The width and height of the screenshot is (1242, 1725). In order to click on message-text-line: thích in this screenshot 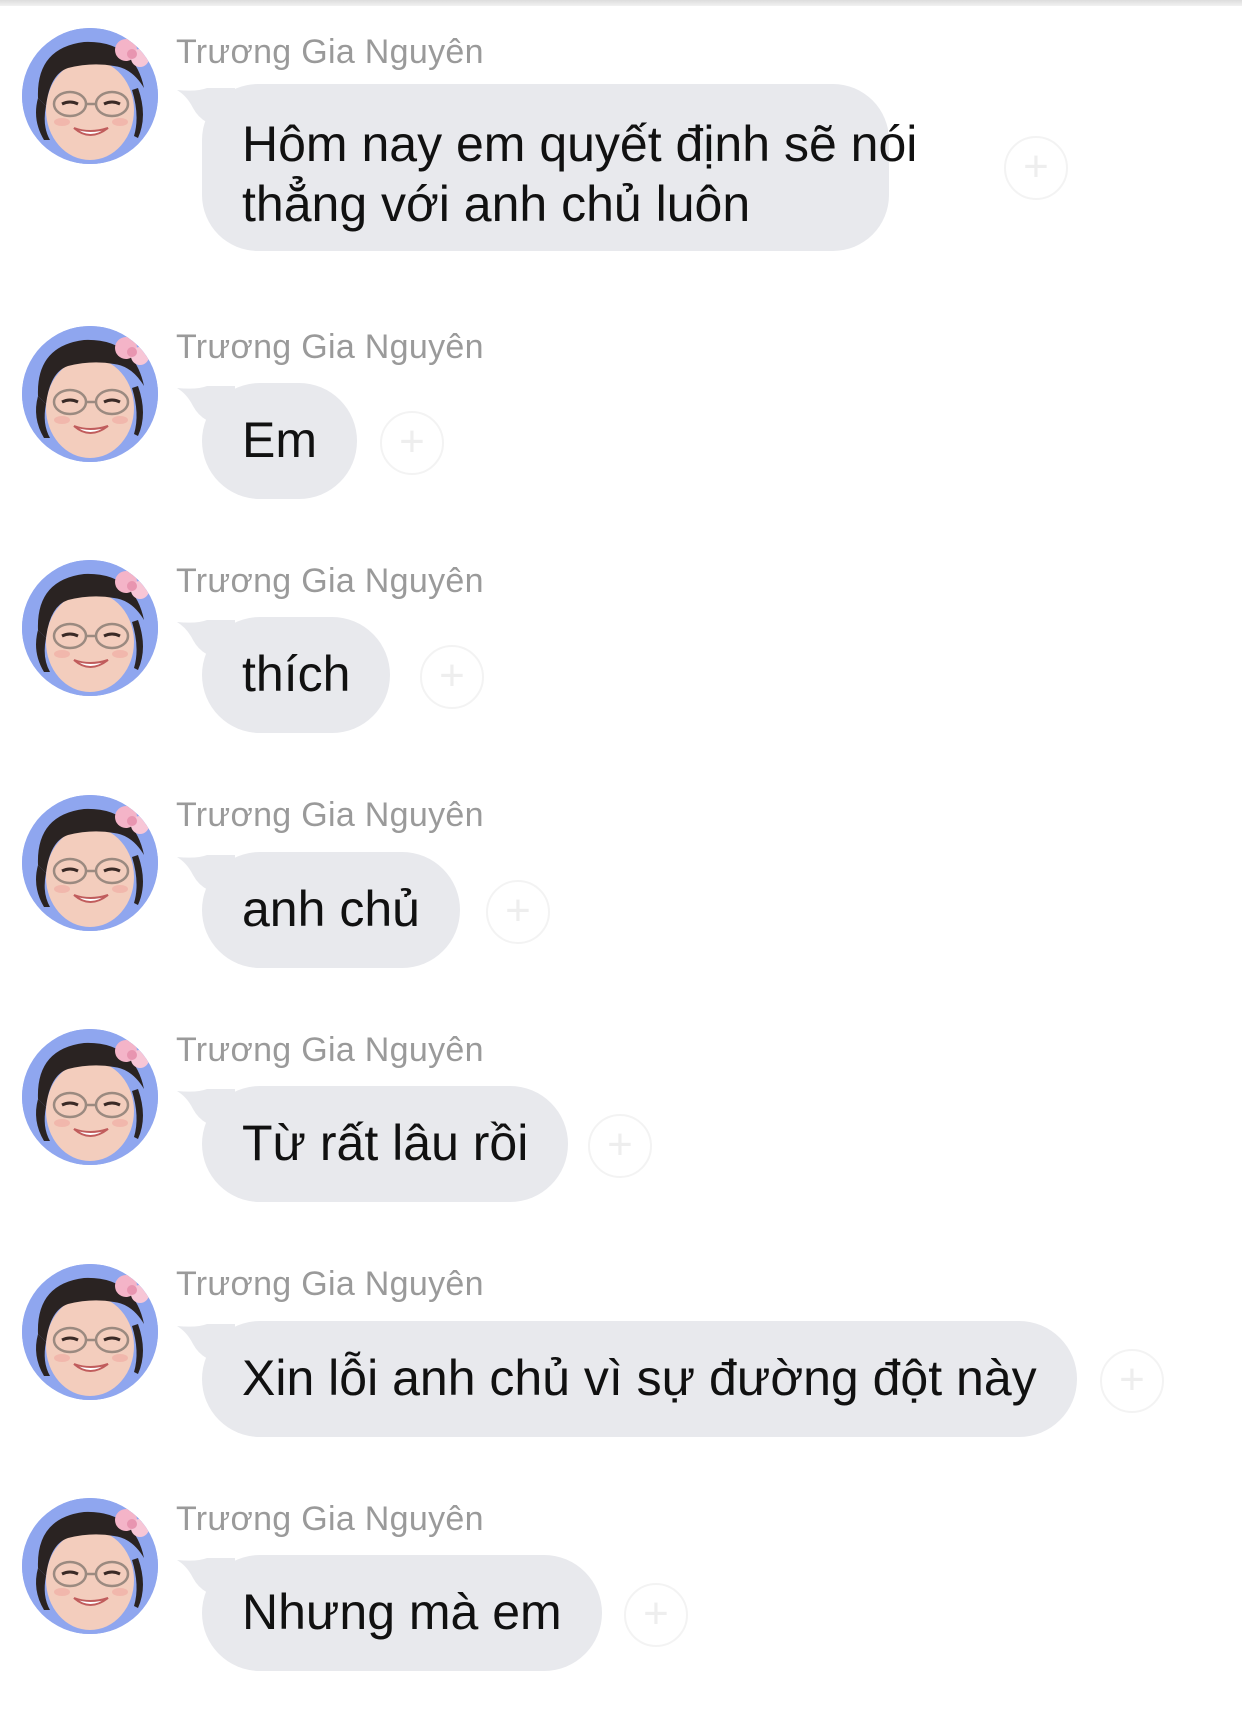, I will do `click(296, 674)`.